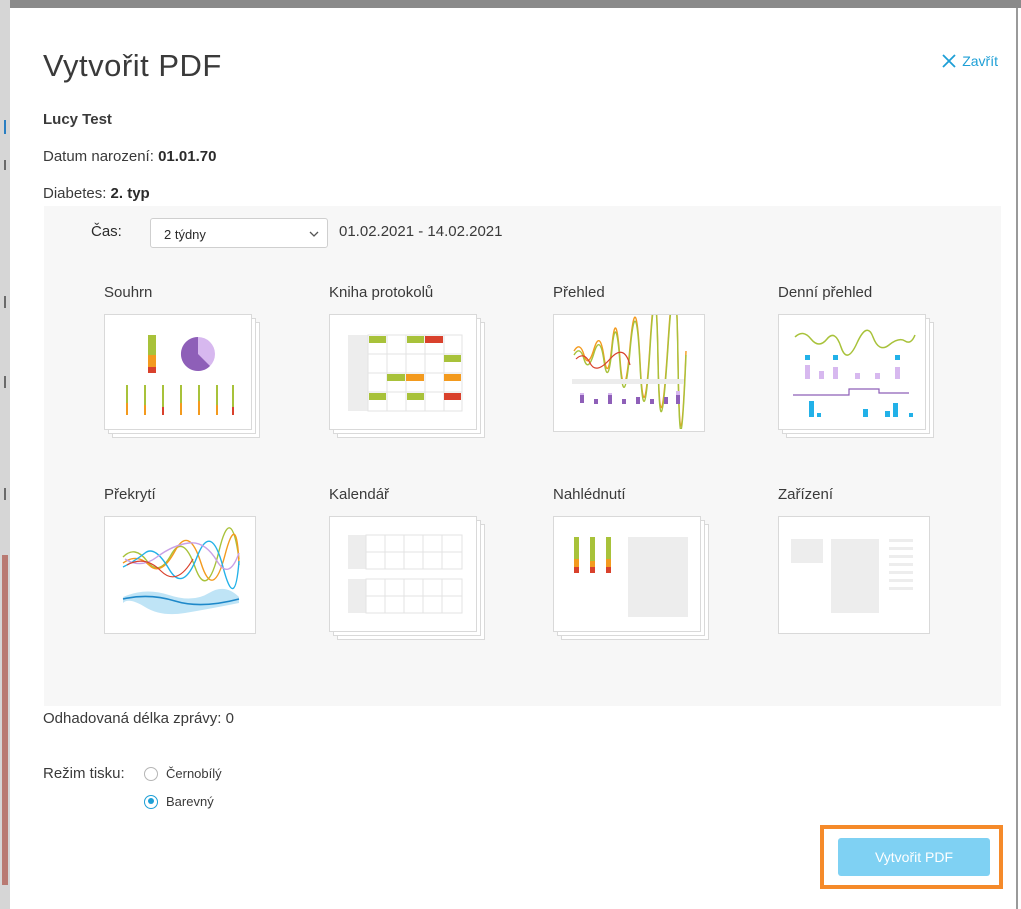  I want to click on estimate-value: 0, so click(229, 718).